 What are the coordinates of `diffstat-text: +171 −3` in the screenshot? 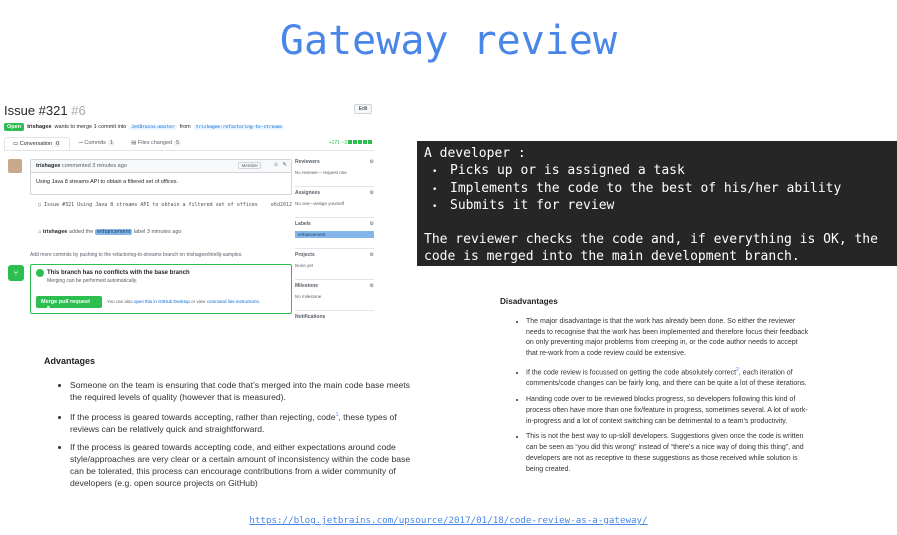 It's located at (337, 143).